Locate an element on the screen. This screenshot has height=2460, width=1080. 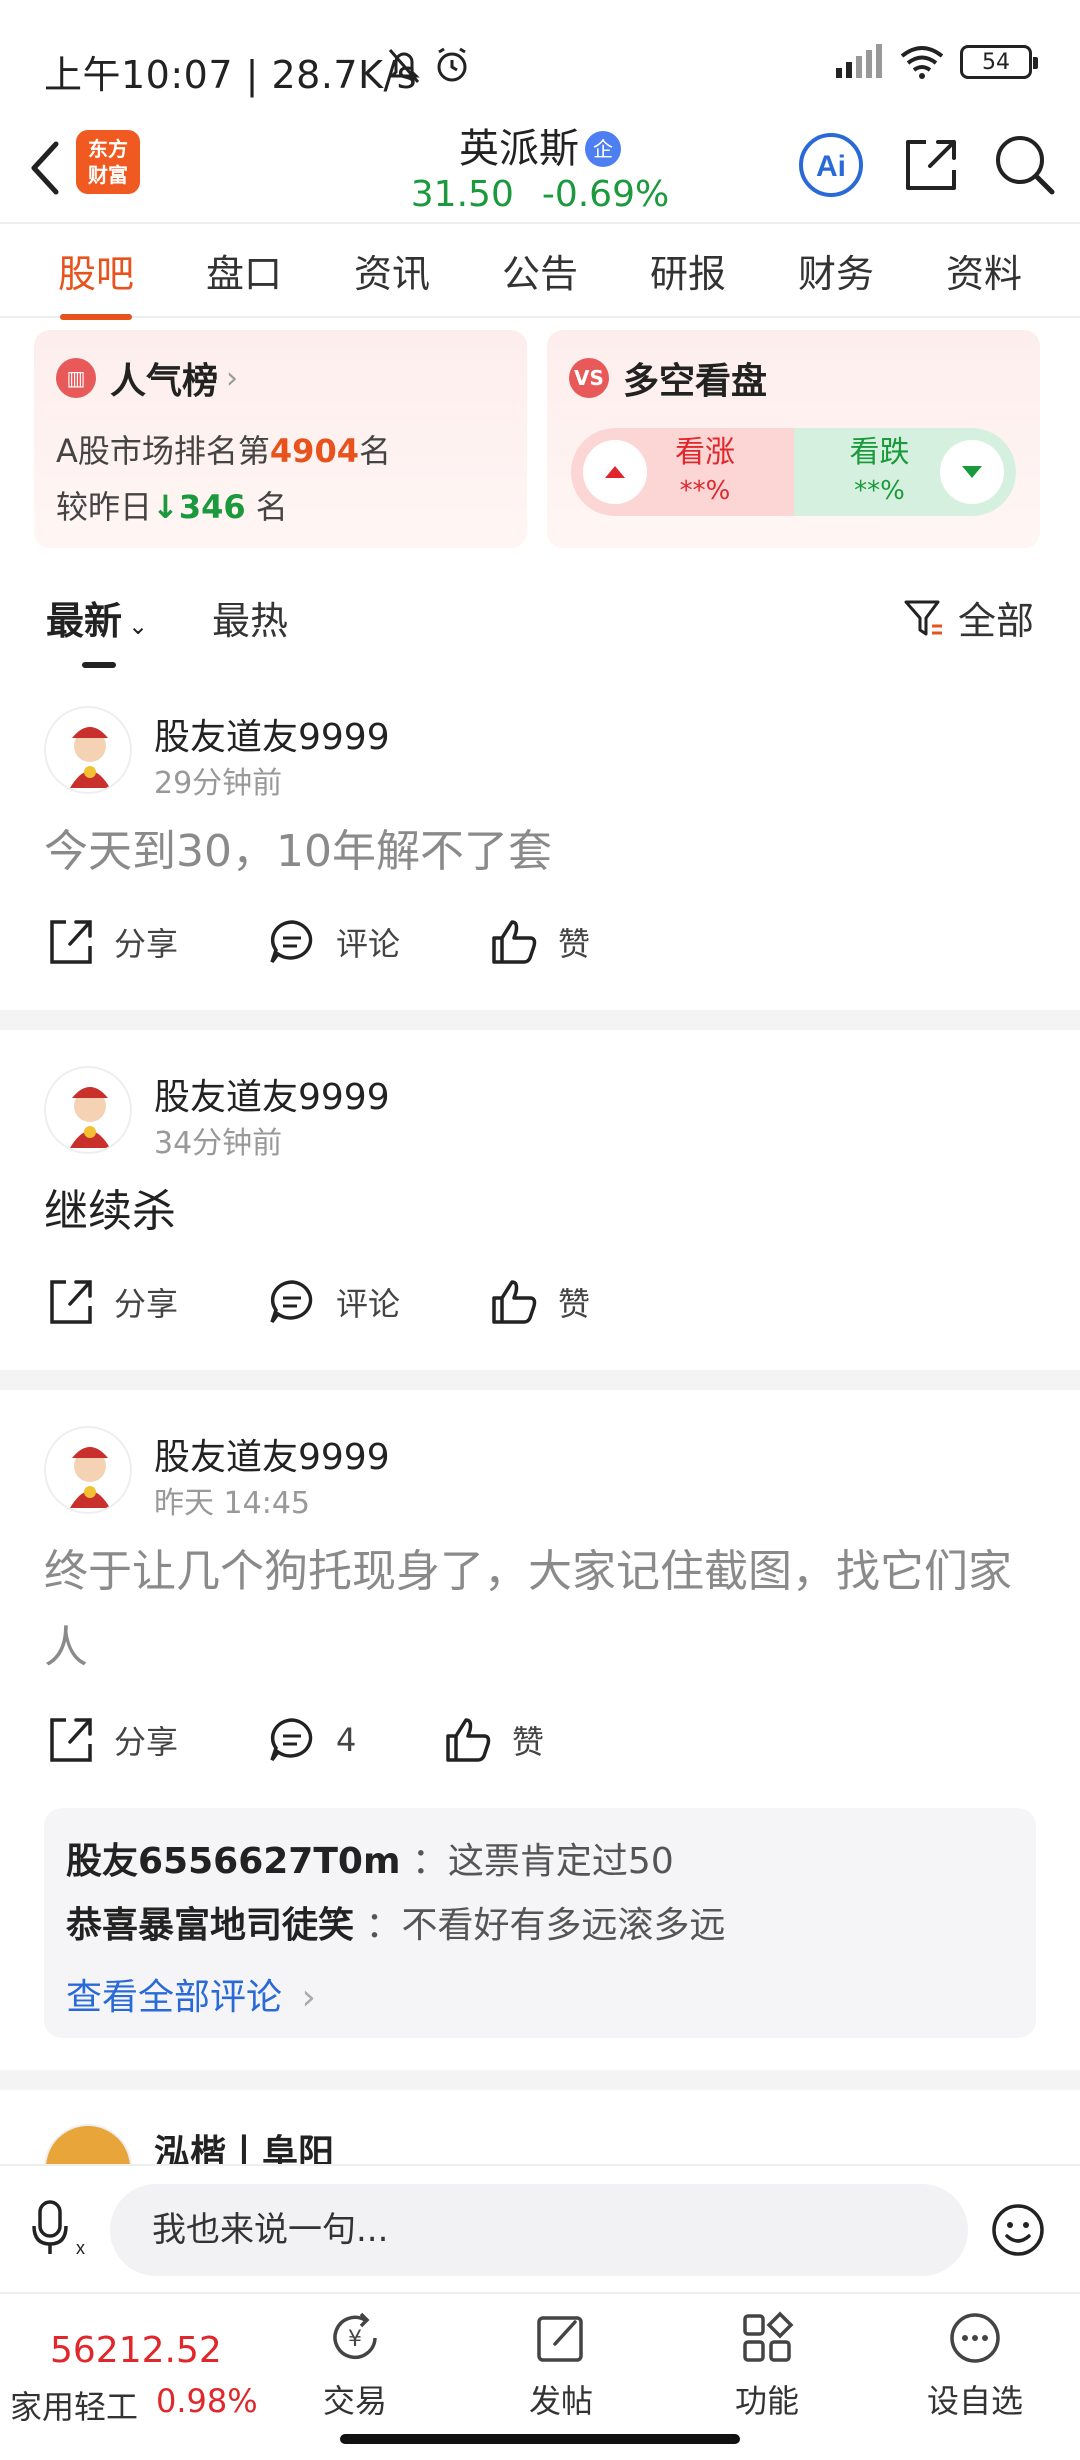
post-body: 继续杀 is located at coordinates (540, 1212).